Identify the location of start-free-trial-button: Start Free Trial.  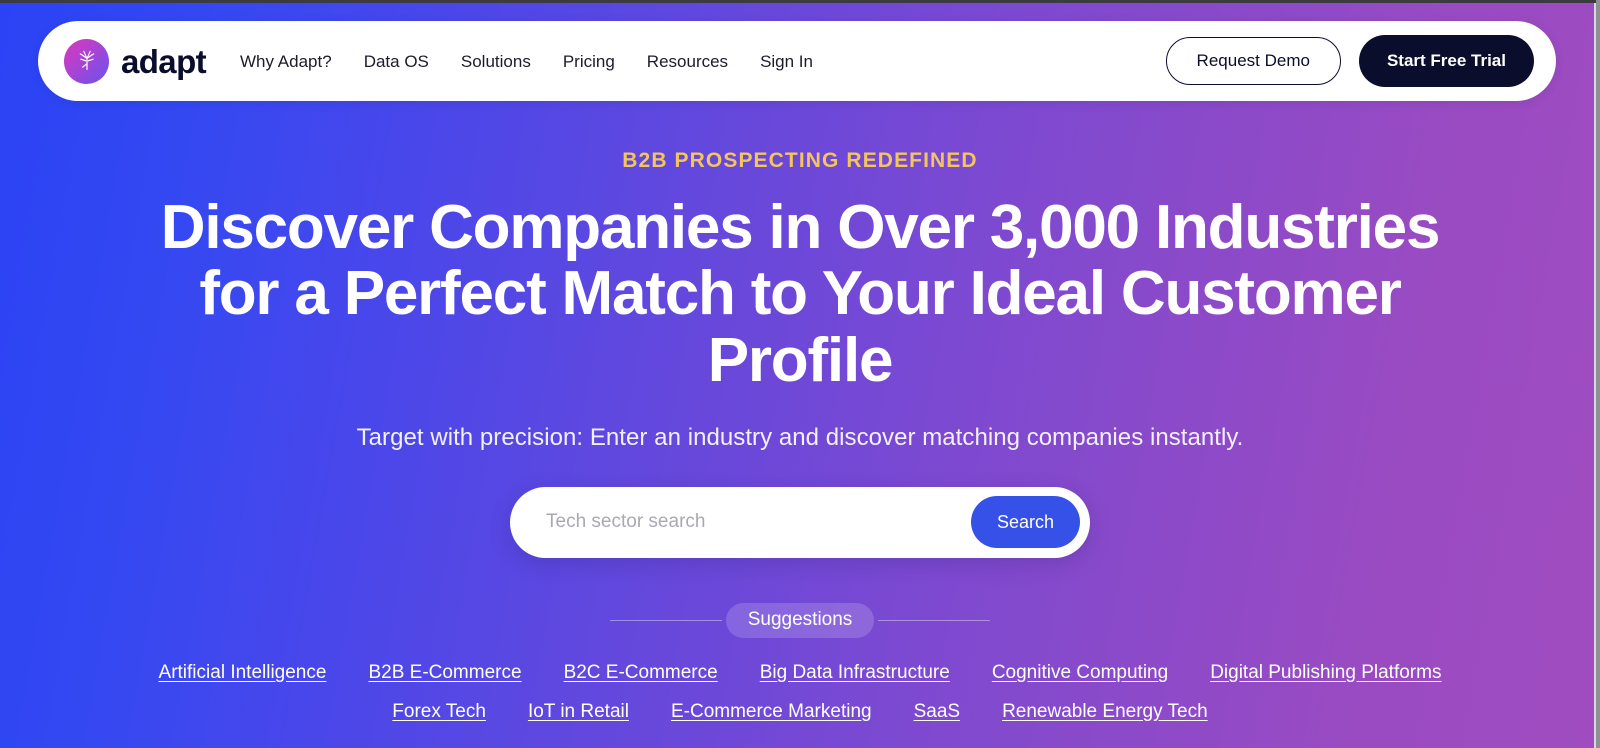
(1446, 61).